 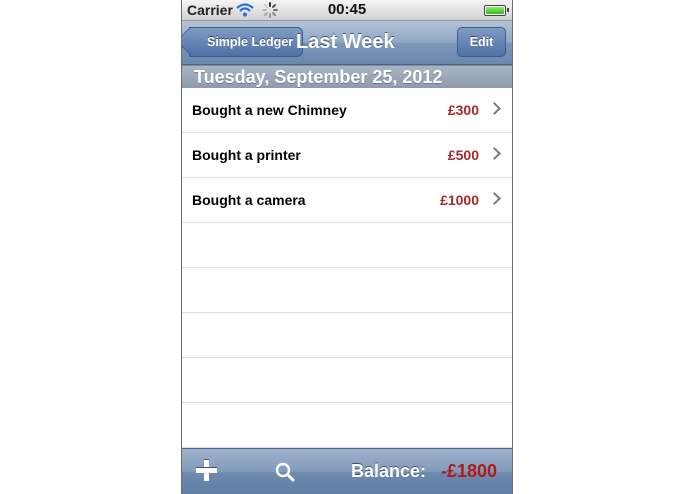 What do you see at coordinates (459, 200) in the screenshot?
I see `entry-amount: £1000` at bounding box center [459, 200].